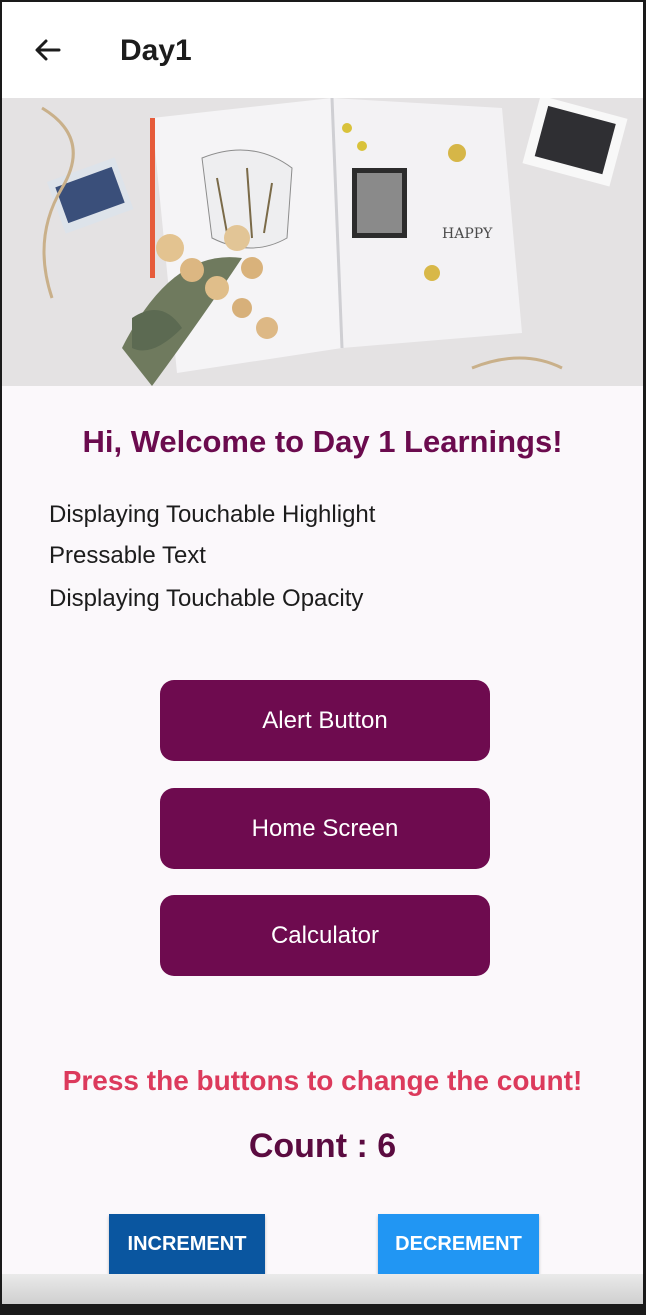  I want to click on count-prompt: Press the buttons to change the count!, so click(322, 1080).